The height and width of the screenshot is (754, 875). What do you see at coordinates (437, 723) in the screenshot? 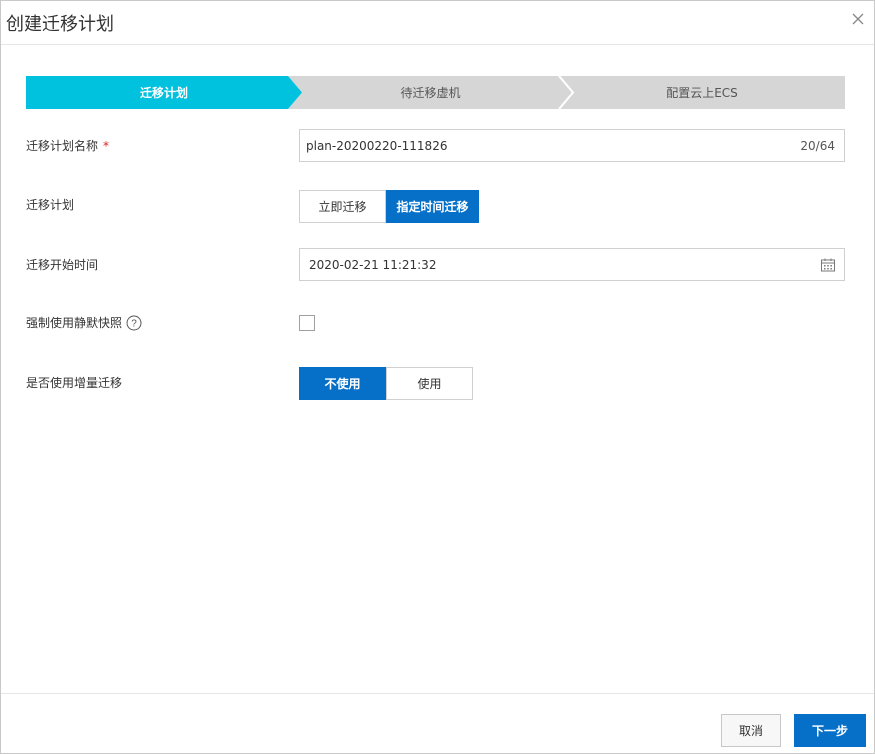
I see `dialog-footer: 取消 下一步` at bounding box center [437, 723].